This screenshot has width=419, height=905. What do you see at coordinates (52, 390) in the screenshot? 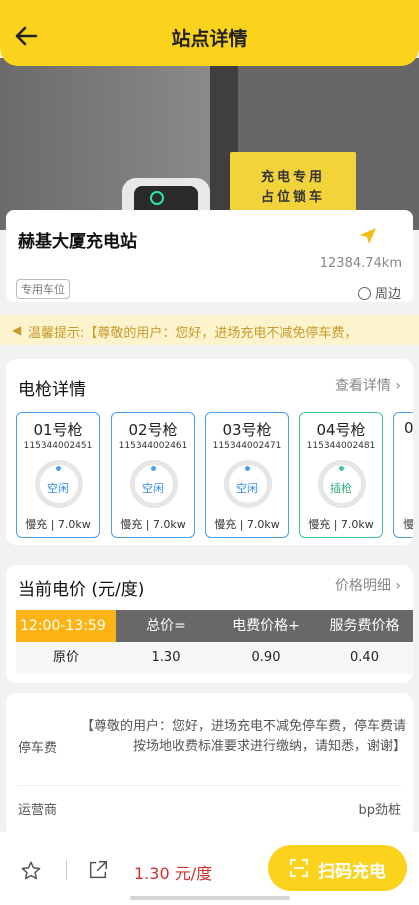
I see `gun-section-title: 电枪详情` at bounding box center [52, 390].